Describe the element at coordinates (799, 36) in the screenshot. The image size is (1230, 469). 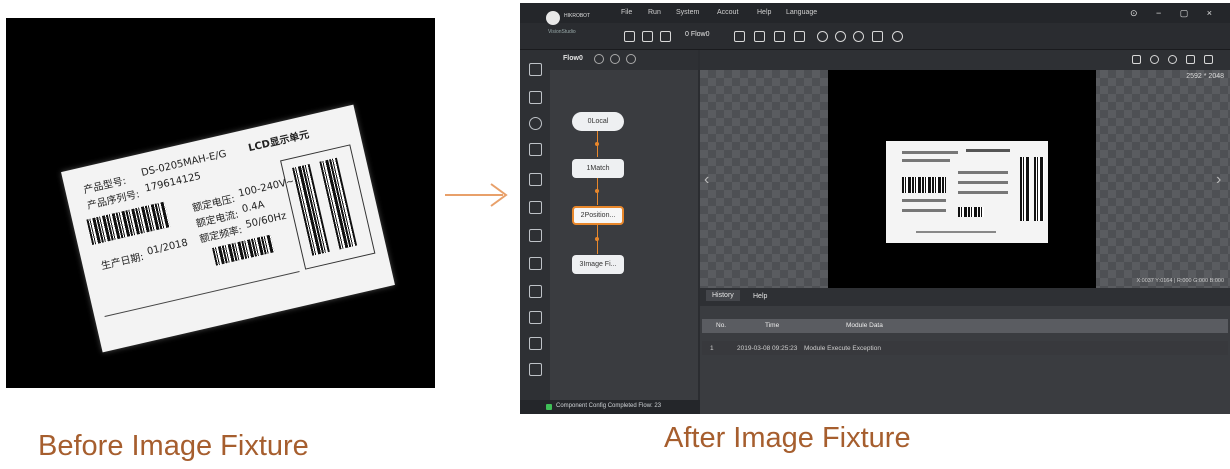
I see `camera-icon` at that location.